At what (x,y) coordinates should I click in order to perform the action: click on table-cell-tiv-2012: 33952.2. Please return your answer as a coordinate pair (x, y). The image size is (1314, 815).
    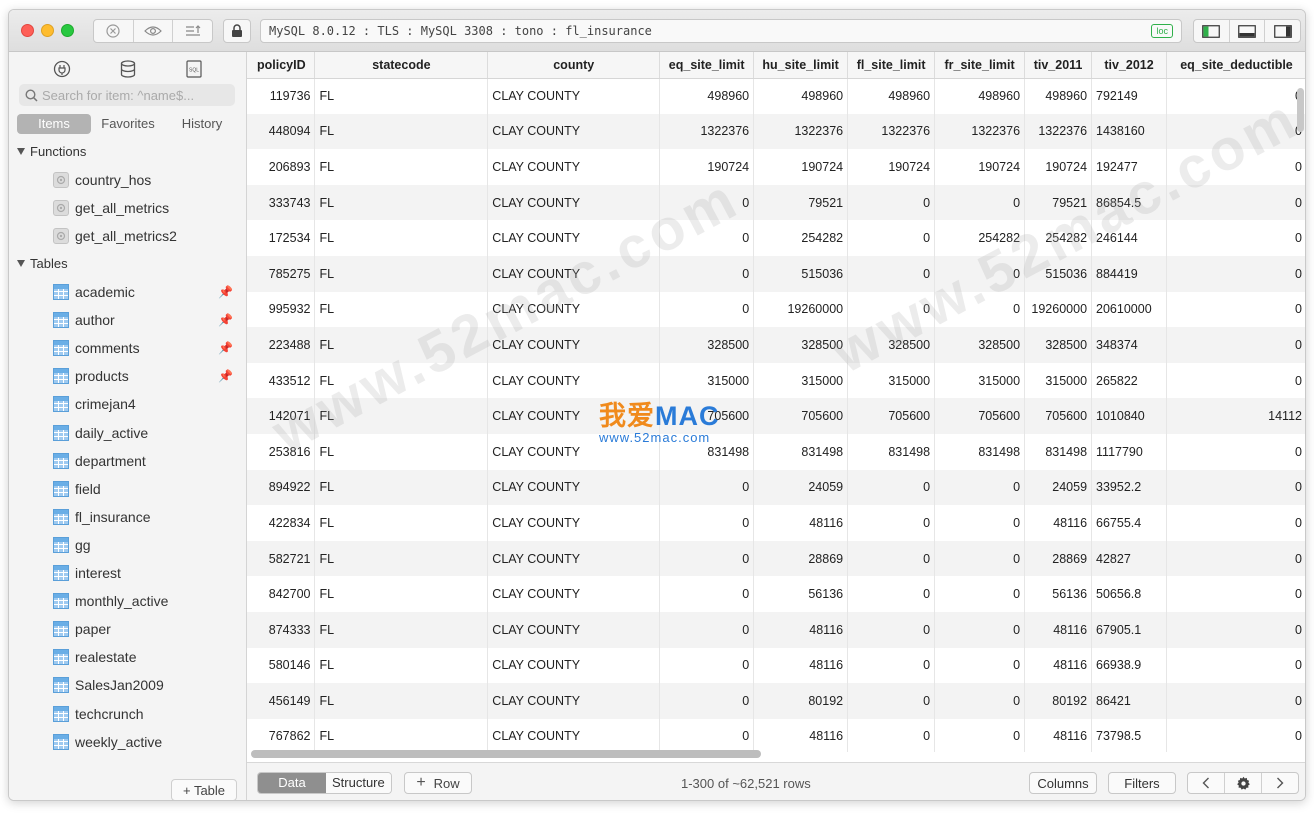
    Looking at the image, I should click on (1129, 487).